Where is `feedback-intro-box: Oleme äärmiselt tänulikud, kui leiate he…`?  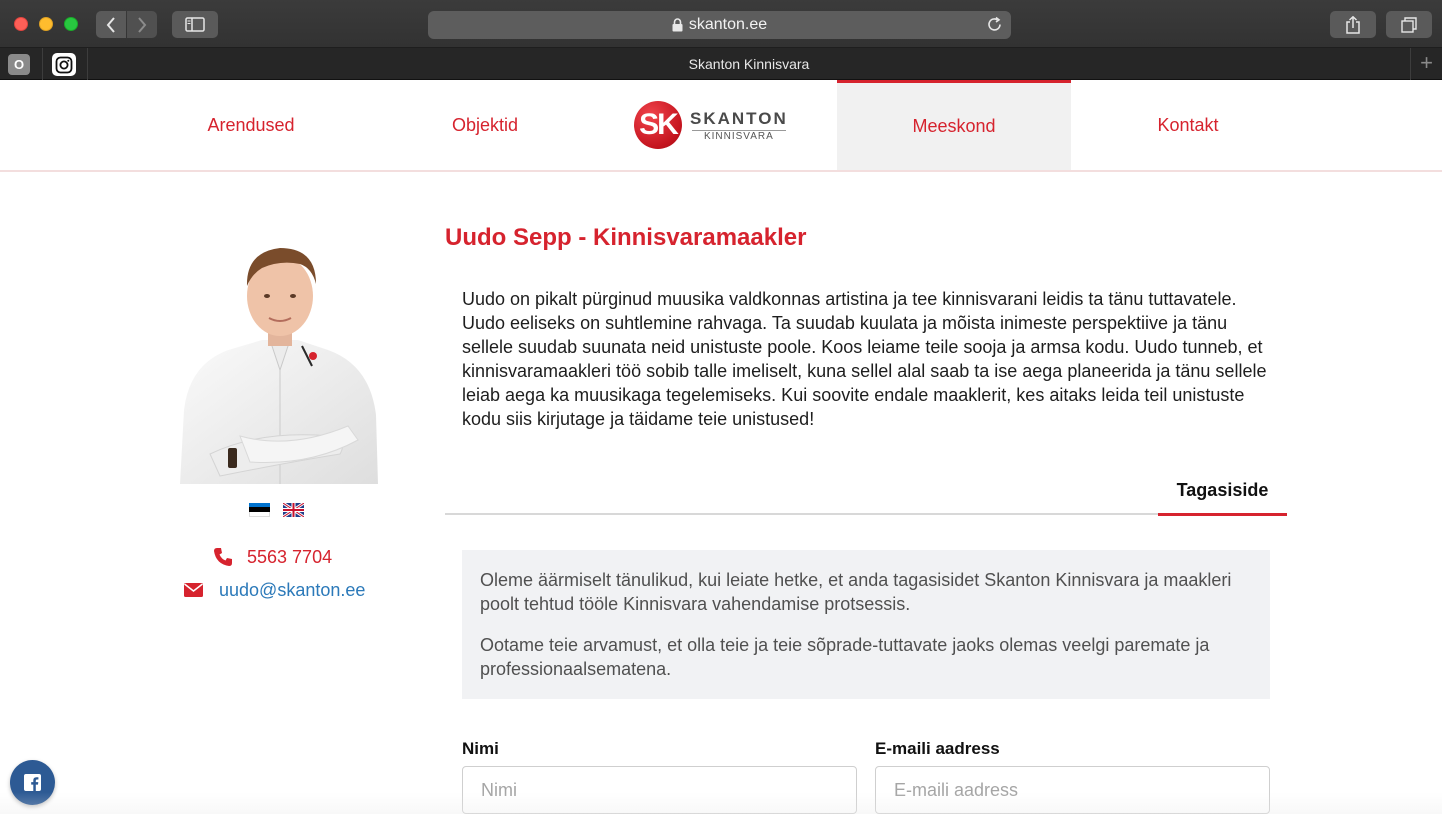 feedback-intro-box: Oleme äärmiselt tänulikud, kui leiate he… is located at coordinates (866, 624).